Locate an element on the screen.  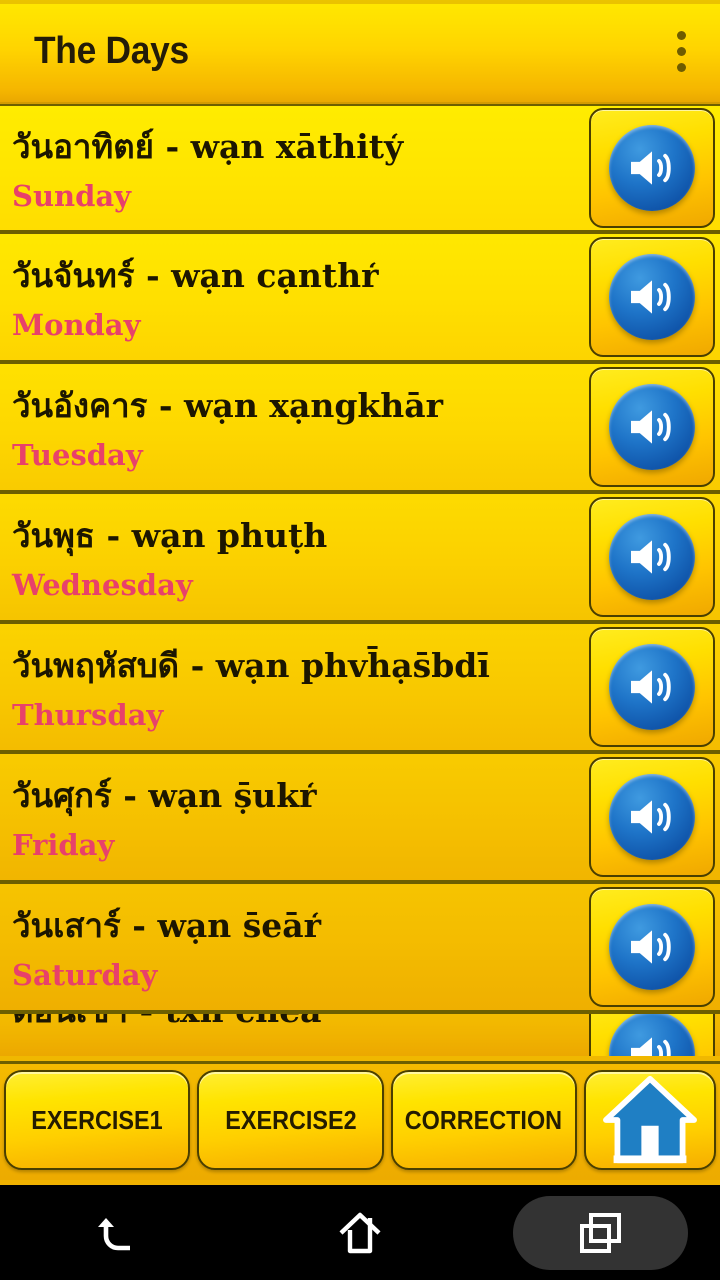
row-native-text: วันศุกร์ - wạn ṣ̄ukr̒ is located at coordinates (164, 795).